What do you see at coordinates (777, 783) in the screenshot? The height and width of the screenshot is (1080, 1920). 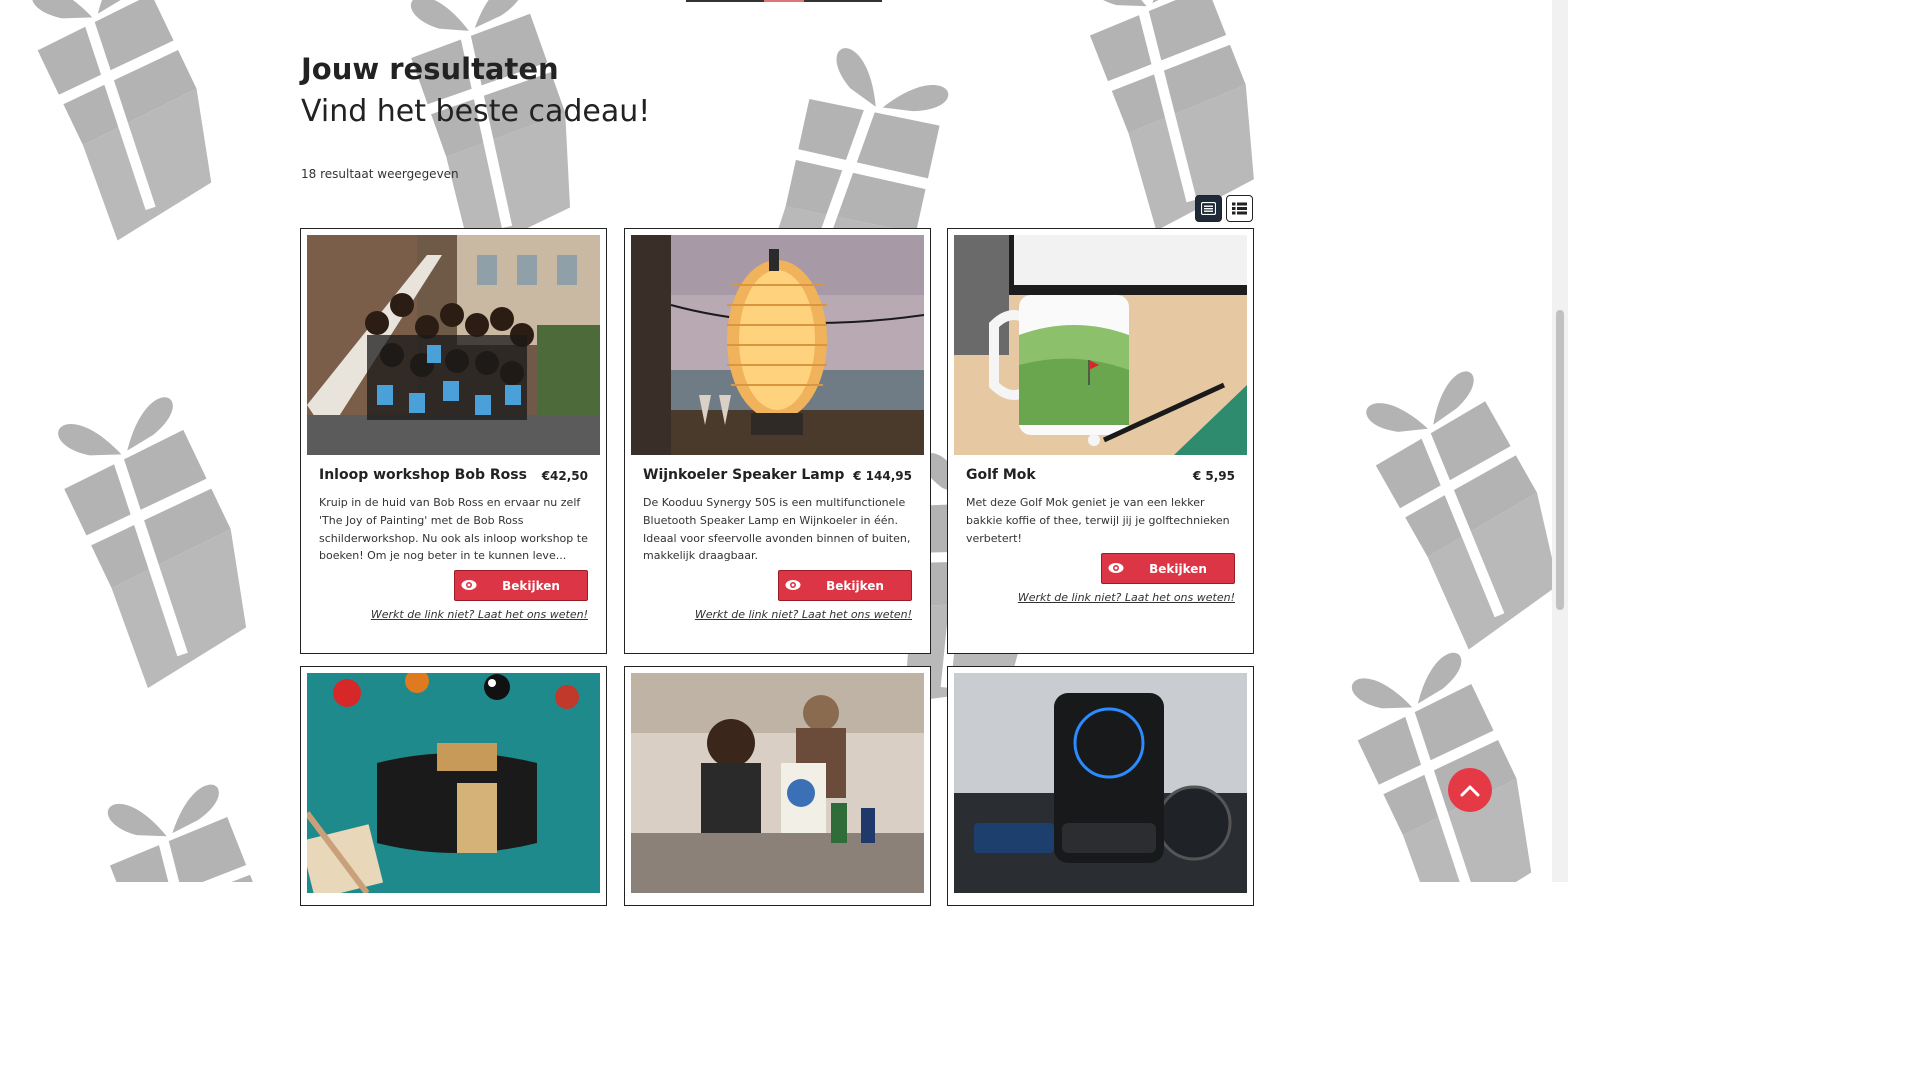 I see `product-image-painting-workshop` at bounding box center [777, 783].